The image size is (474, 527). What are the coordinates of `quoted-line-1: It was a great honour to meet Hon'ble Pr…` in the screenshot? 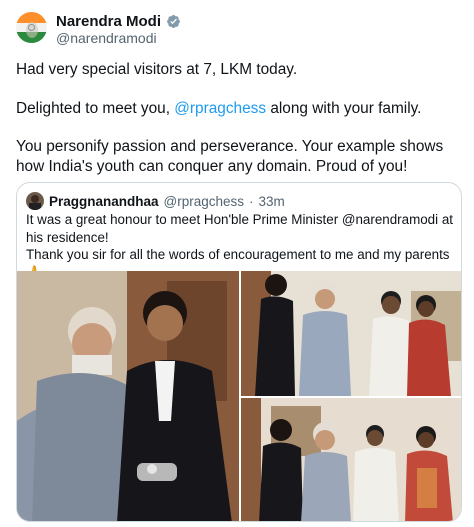 It's located at (239, 228).